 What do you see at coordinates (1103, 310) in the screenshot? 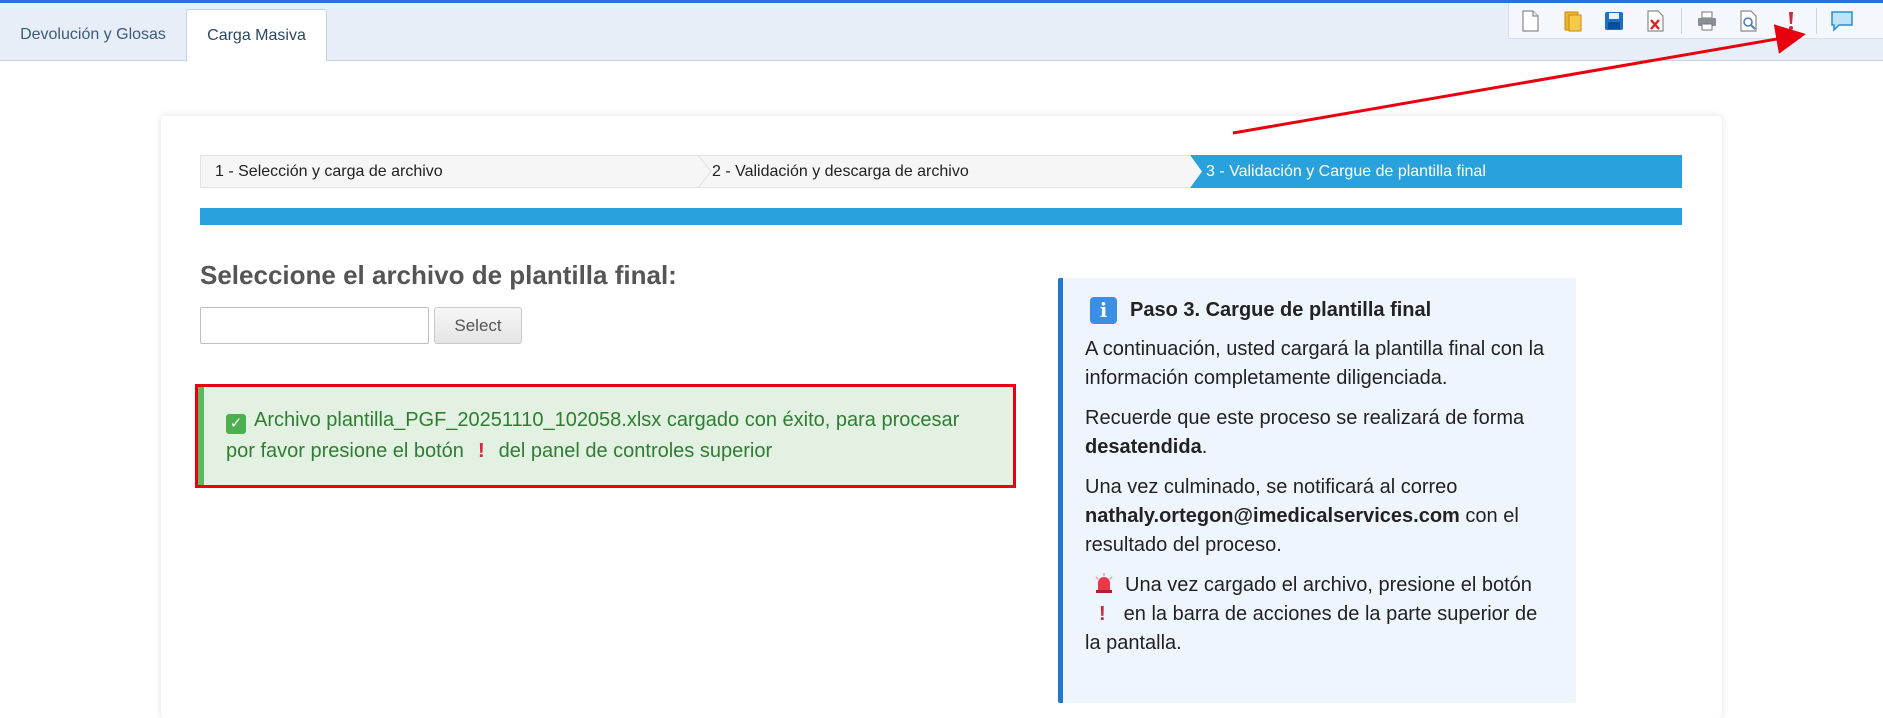
I see `info-icon: i` at bounding box center [1103, 310].